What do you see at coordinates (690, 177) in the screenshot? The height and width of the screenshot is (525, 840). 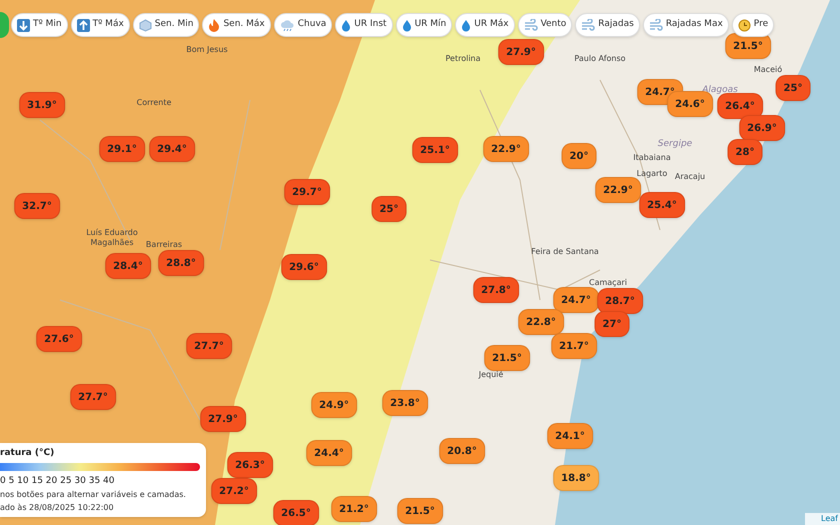 I see `city-label: Aracaju` at bounding box center [690, 177].